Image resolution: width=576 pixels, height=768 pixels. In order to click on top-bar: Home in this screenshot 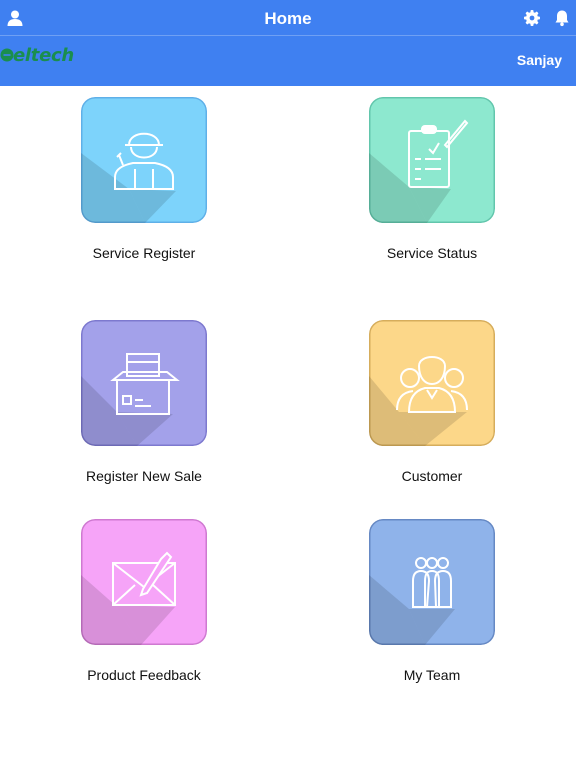, I will do `click(288, 18)`.